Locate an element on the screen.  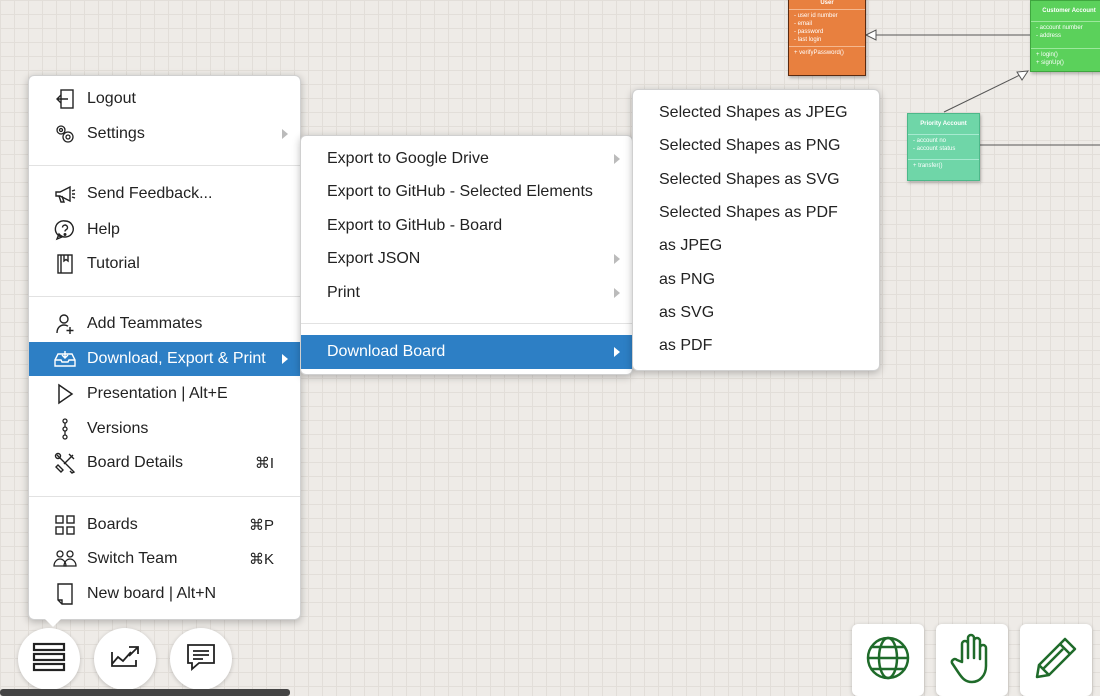
help-icon is located at coordinates (65, 230).